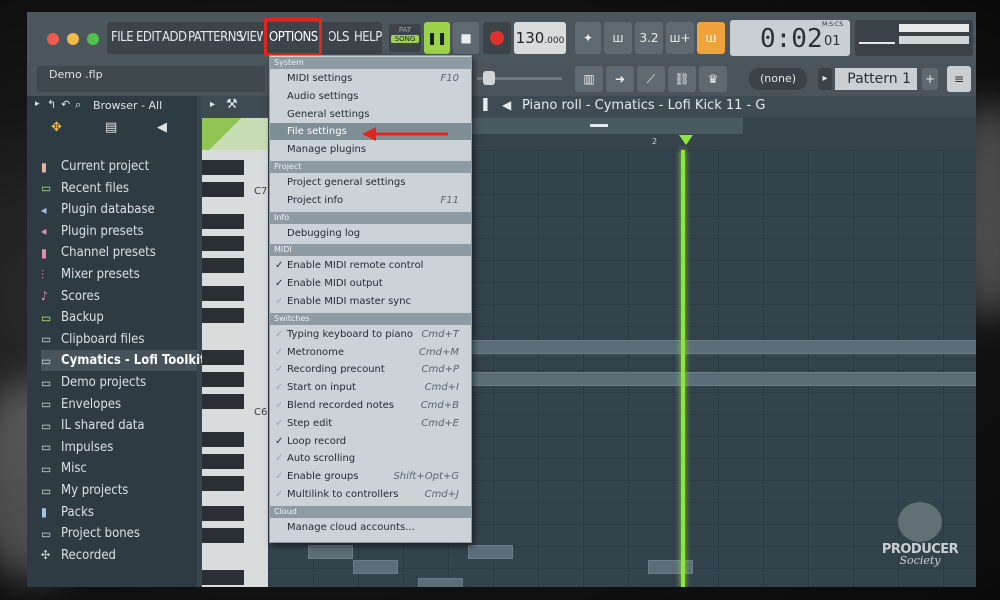 Image resolution: width=1000 pixels, height=600 pixels. What do you see at coordinates (497, 38) in the screenshot?
I see `record-button` at bounding box center [497, 38].